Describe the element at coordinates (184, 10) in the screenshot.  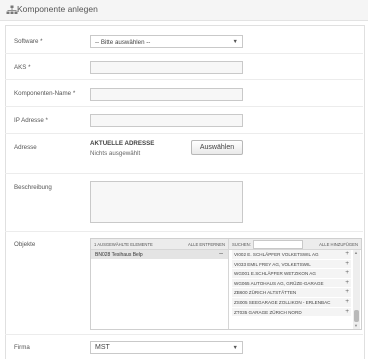
I see `page-header: Komponente anlegen` at that location.